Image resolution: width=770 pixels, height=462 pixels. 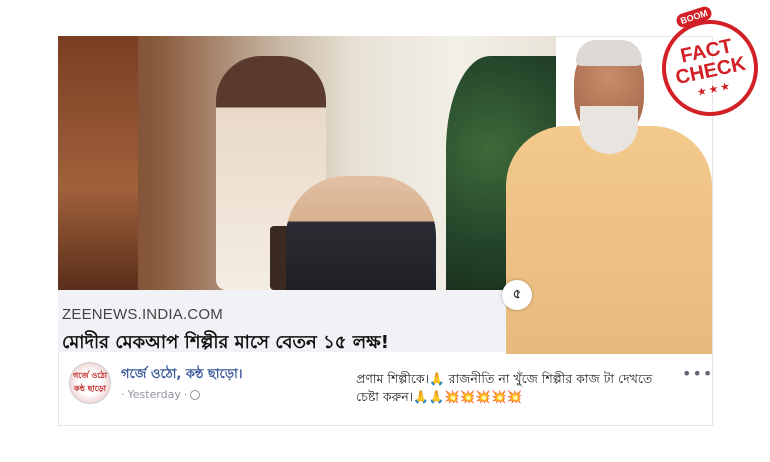 What do you see at coordinates (154, 394) in the screenshot?
I see `post-timestamp: Yesterday` at bounding box center [154, 394].